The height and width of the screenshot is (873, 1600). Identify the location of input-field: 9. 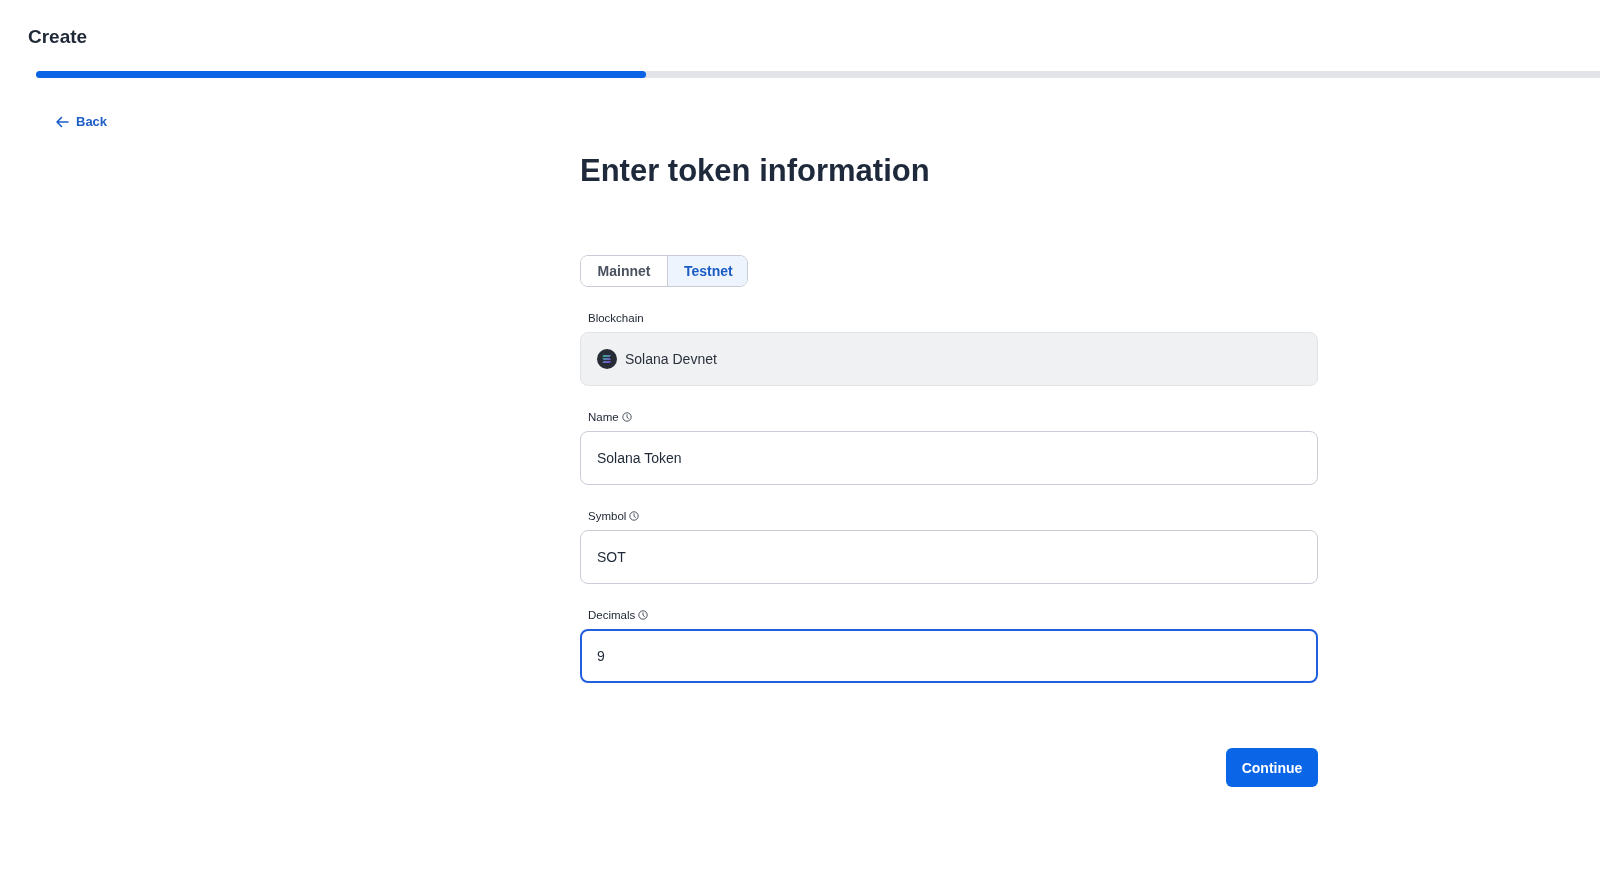
(949, 656).